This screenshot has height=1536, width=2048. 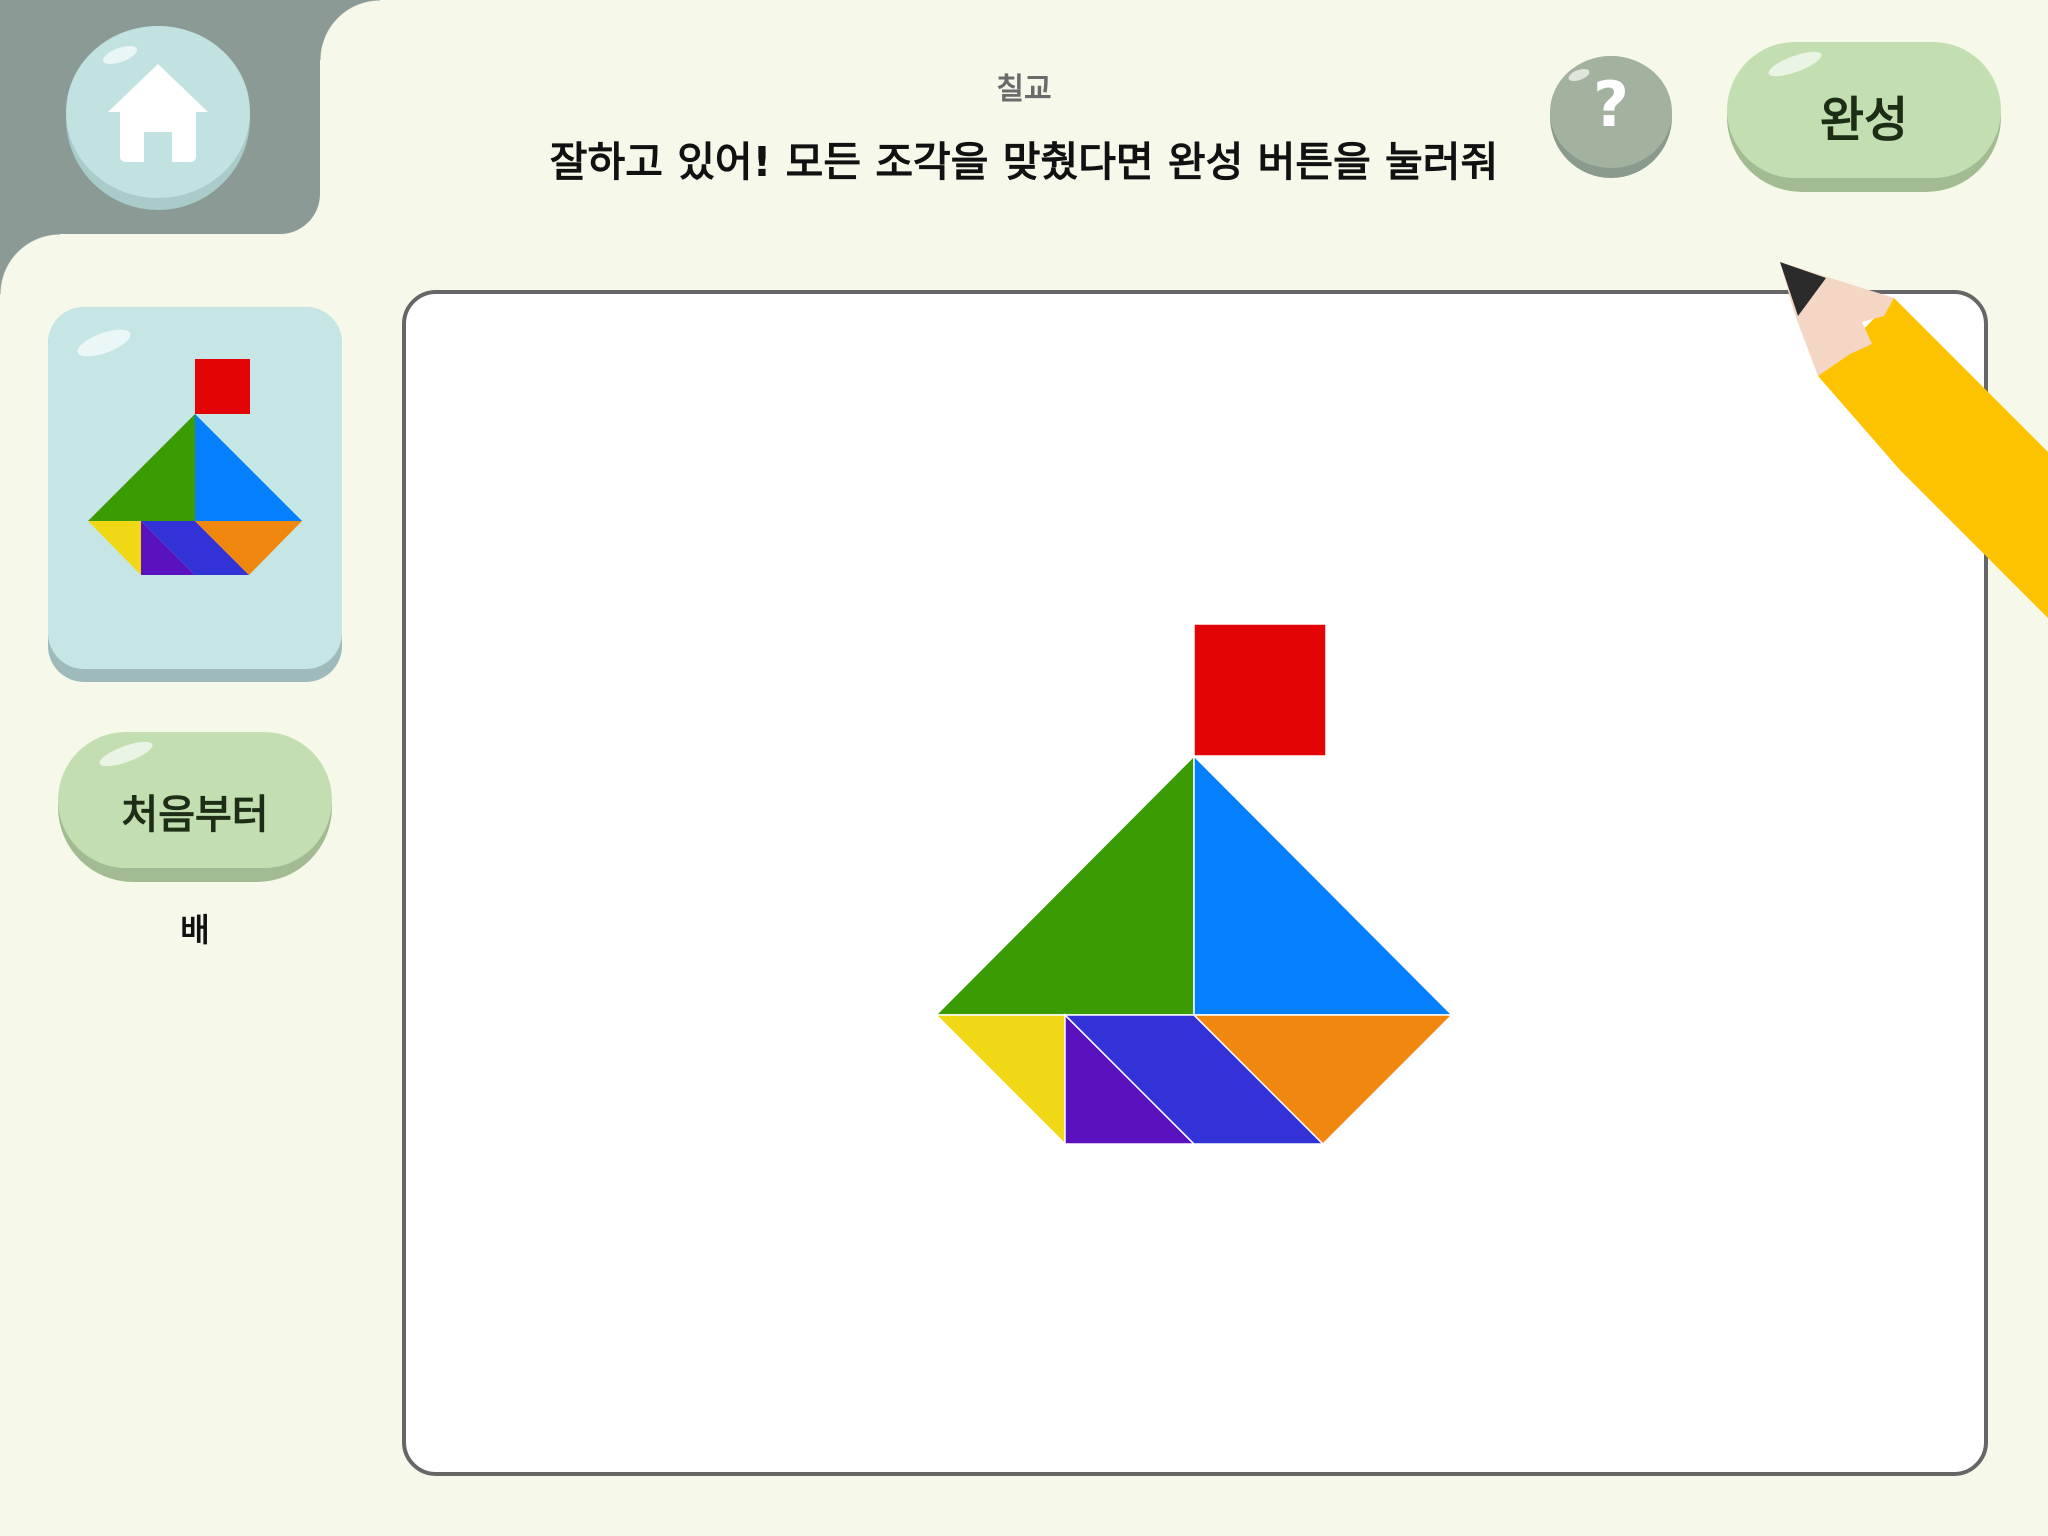 What do you see at coordinates (195, 815) in the screenshot?
I see `reset-label: 처음부터` at bounding box center [195, 815].